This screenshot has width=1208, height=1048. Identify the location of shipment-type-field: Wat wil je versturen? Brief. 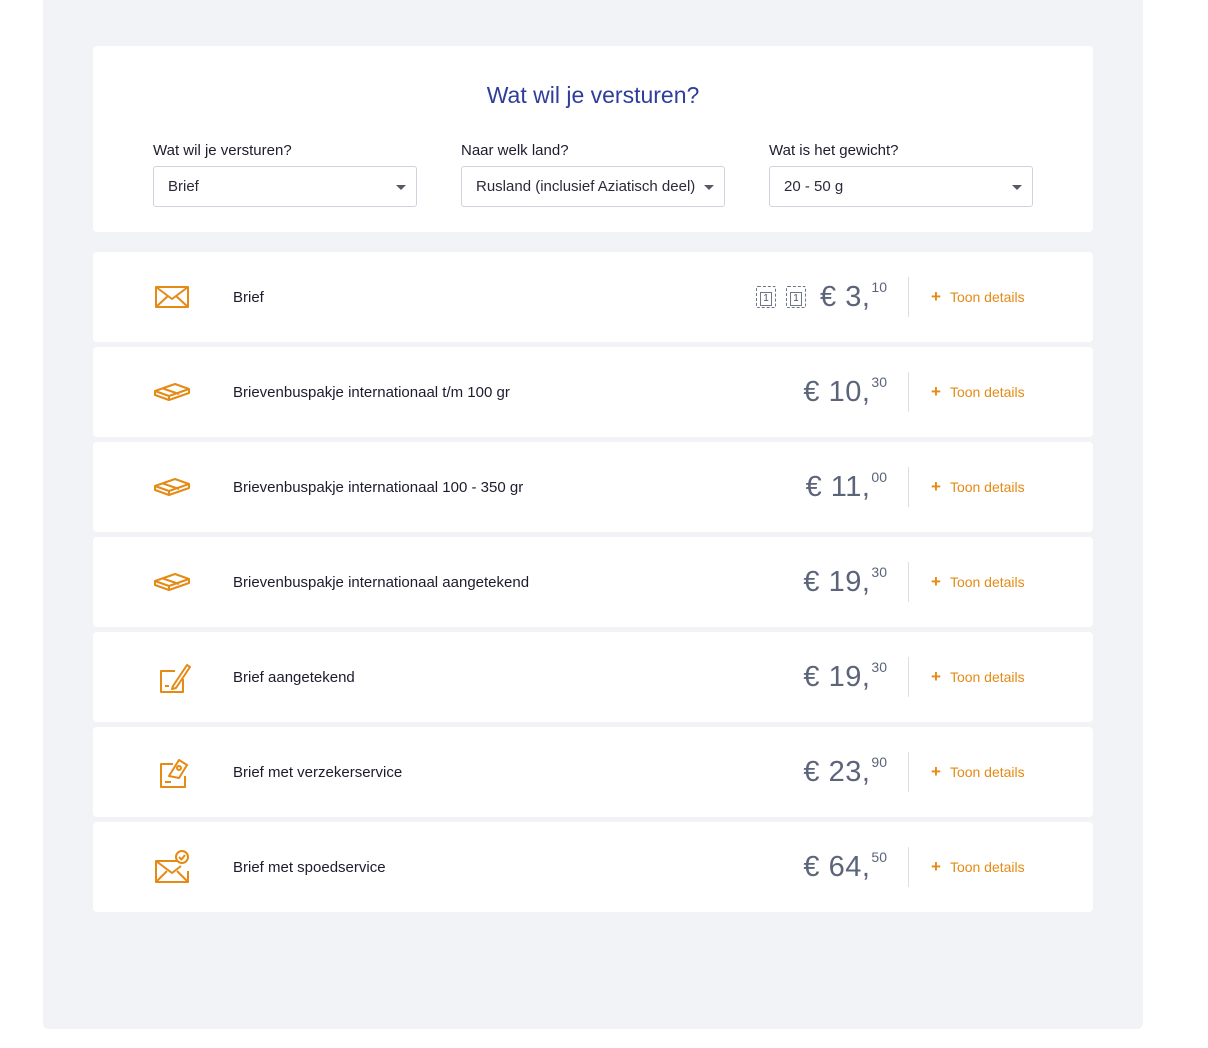
(285, 174).